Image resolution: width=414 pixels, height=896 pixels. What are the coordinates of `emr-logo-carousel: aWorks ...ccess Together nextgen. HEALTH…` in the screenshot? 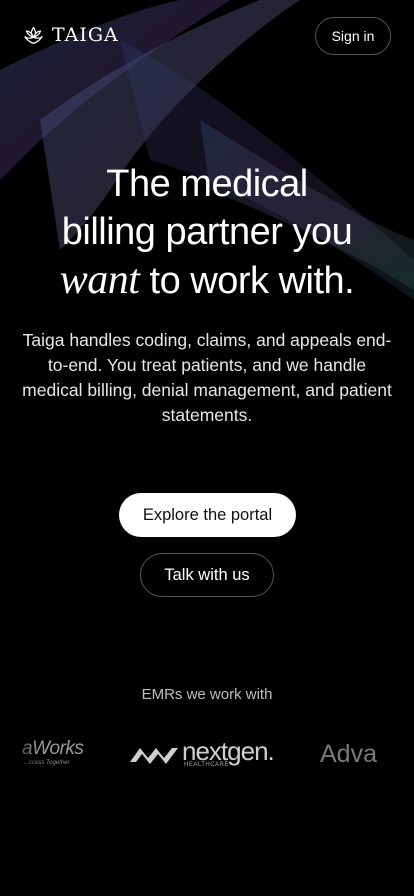 It's located at (207, 753).